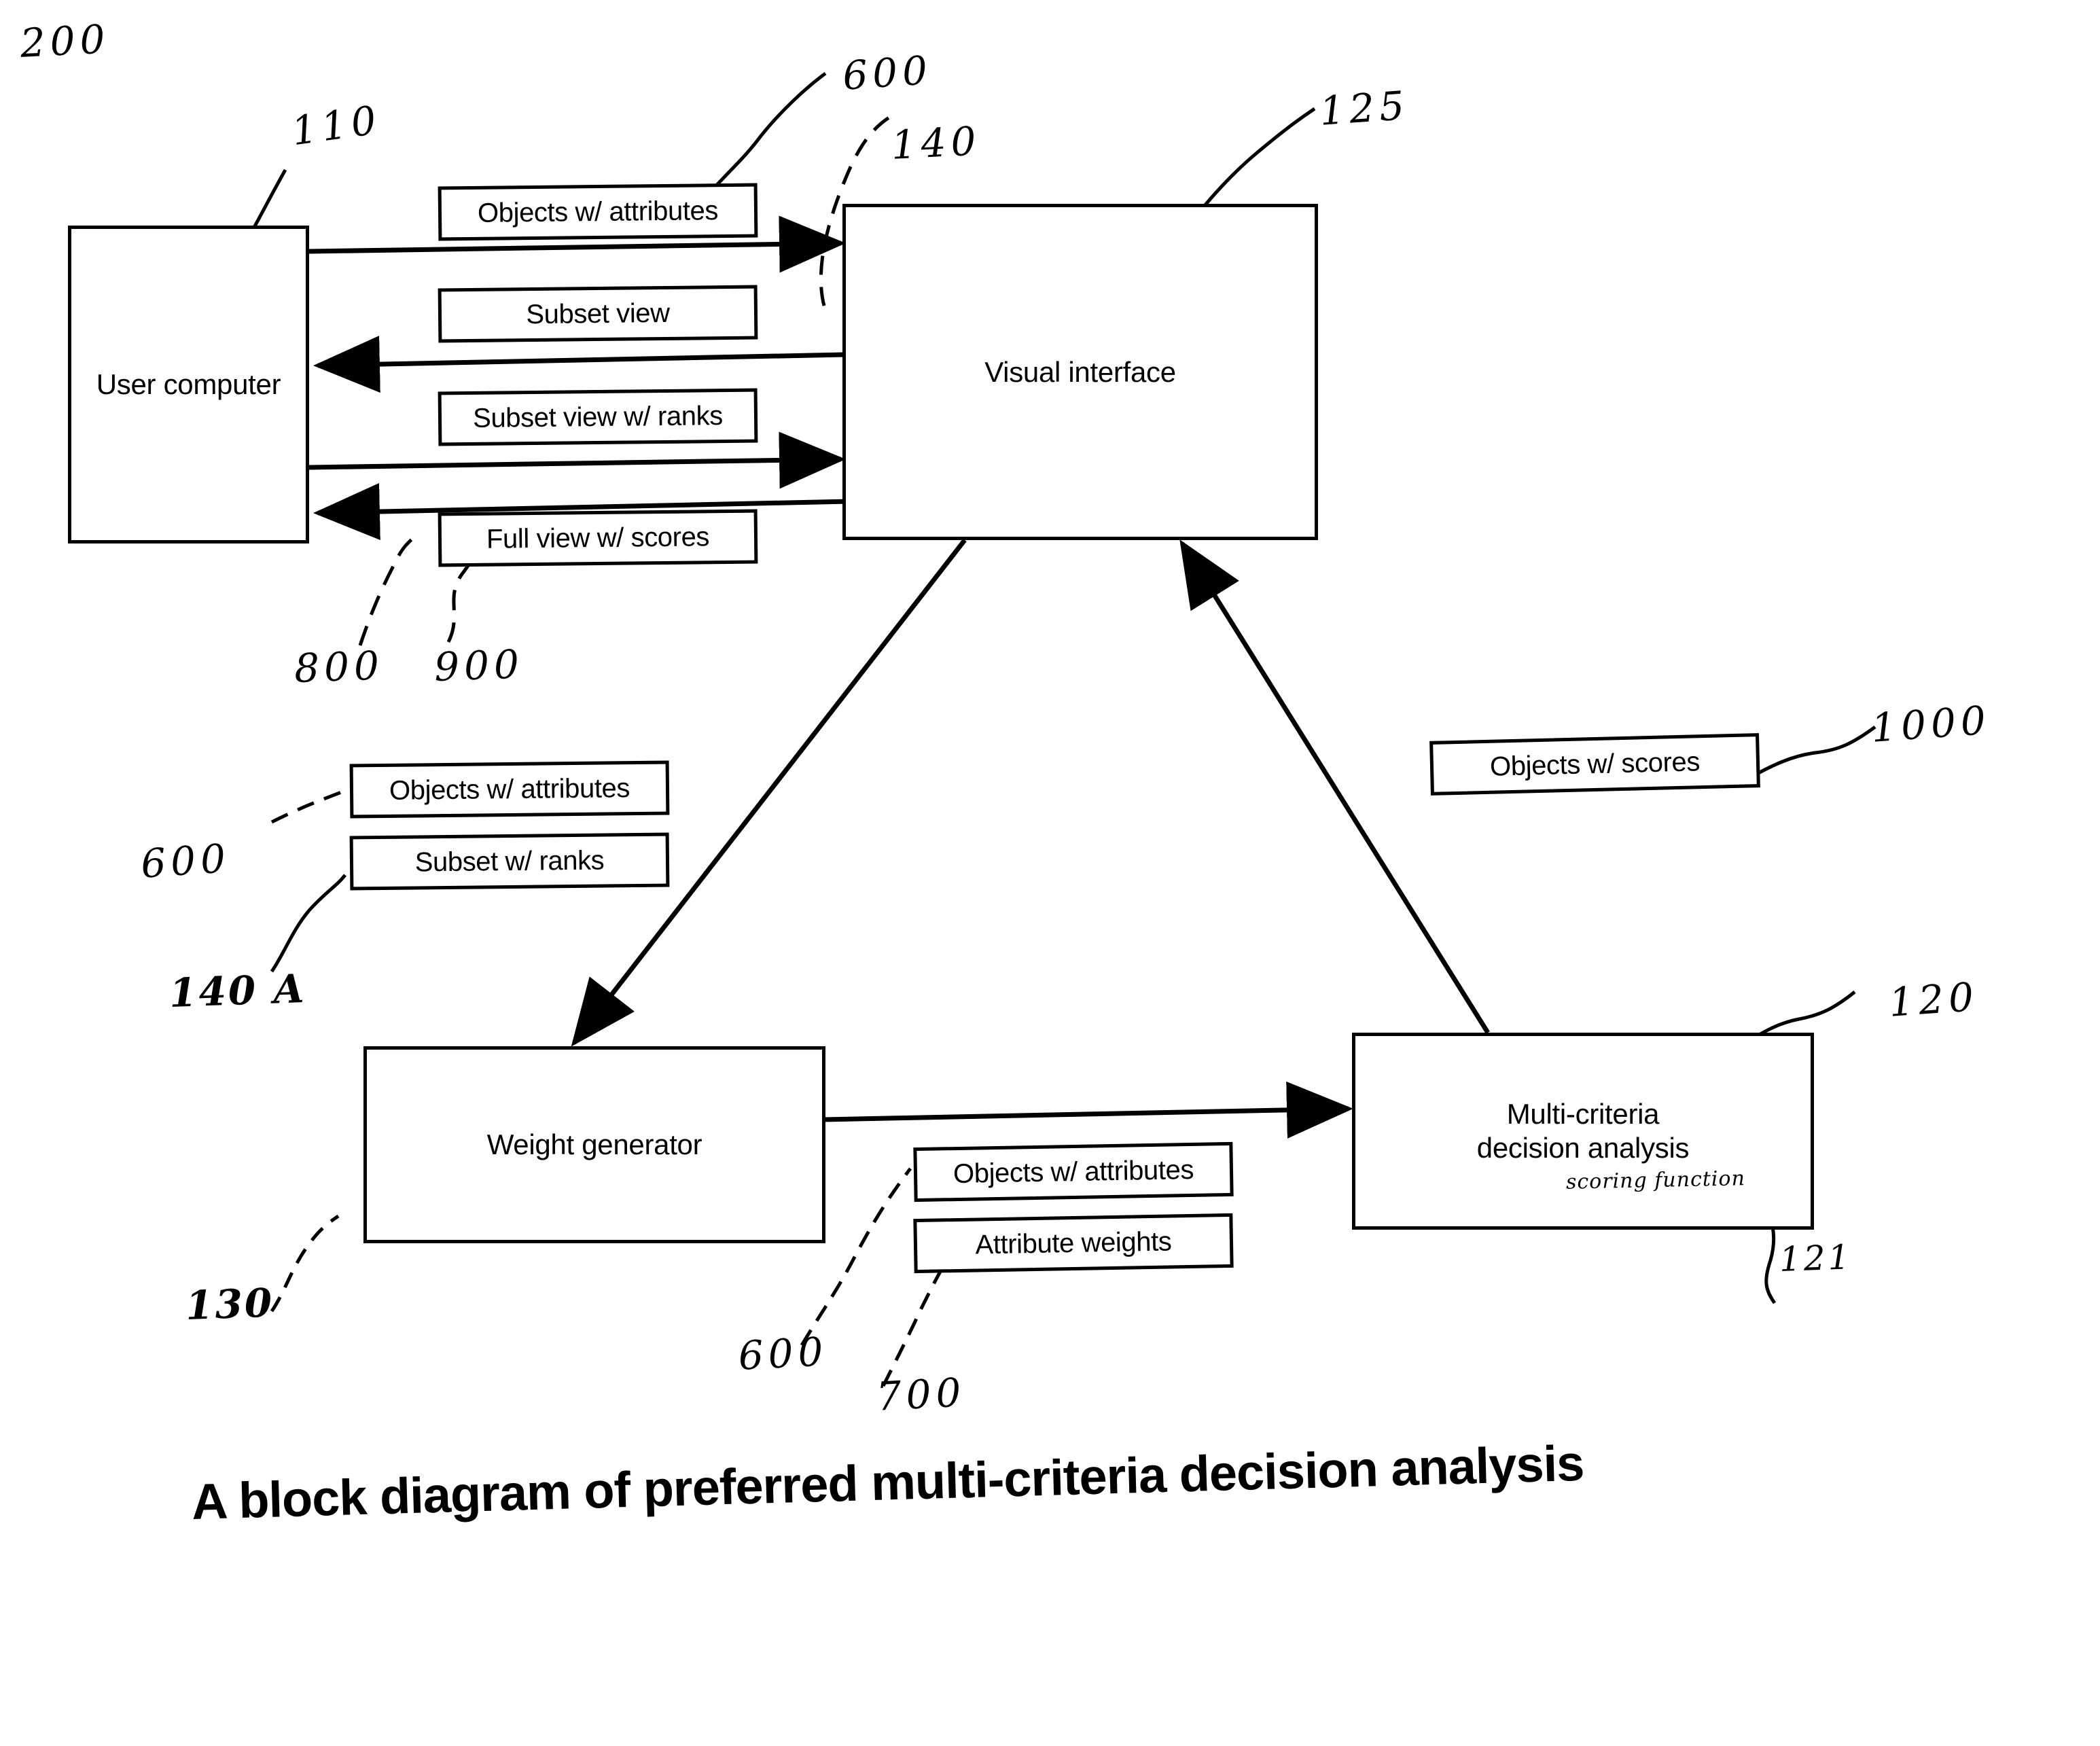 The image size is (2100, 1746). I want to click on reference-numeral-125: 125, so click(1364, 109).